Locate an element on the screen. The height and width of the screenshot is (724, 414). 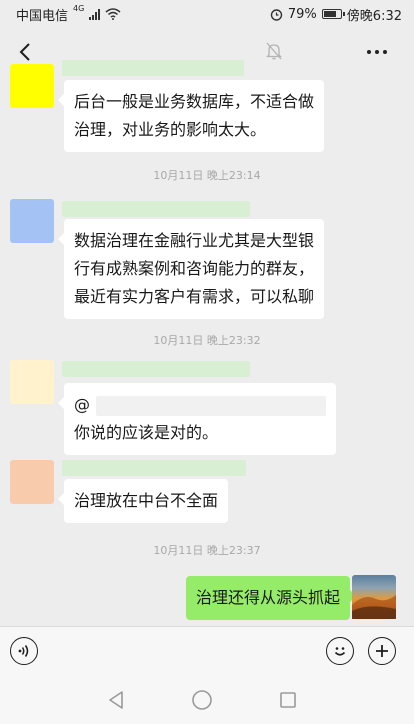
message-line: 治理，对业务的影响太大。 is located at coordinates (170, 129).